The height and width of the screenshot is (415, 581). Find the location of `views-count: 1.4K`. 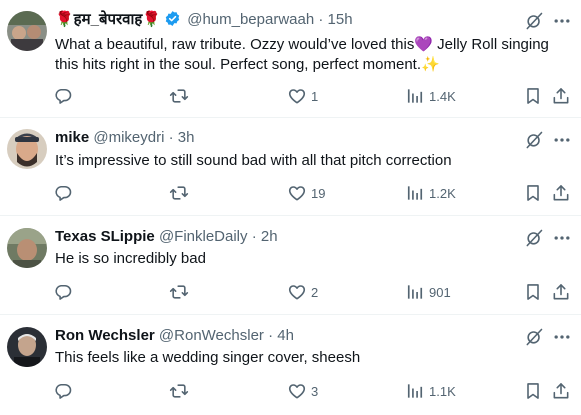

views-count: 1.4K is located at coordinates (442, 96).